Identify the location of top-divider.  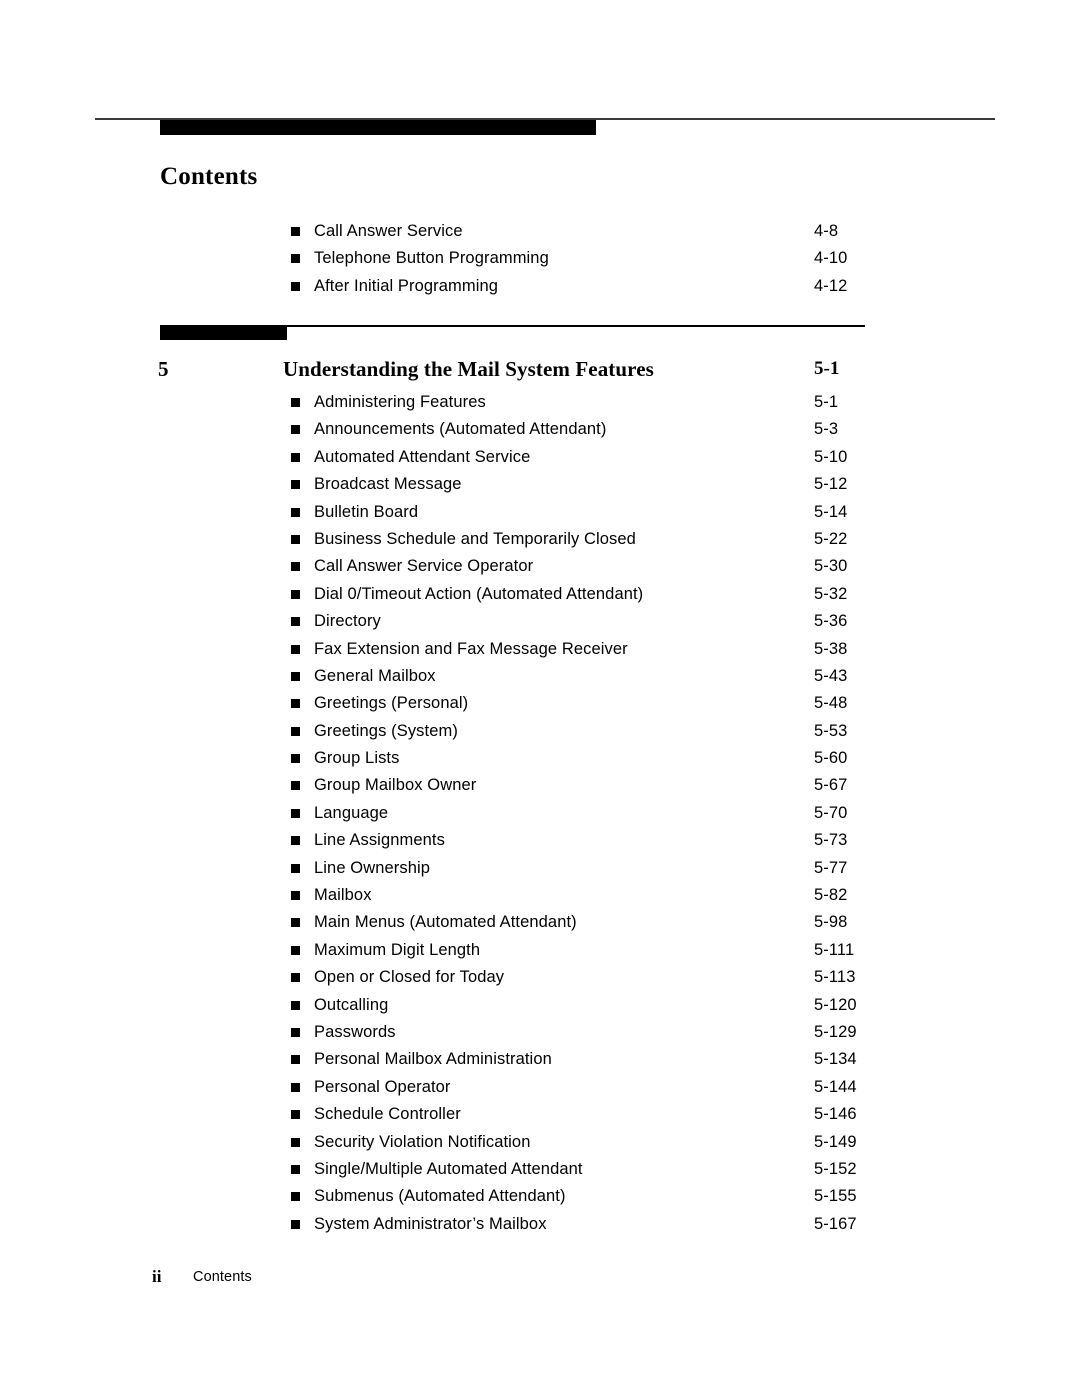
(545, 128).